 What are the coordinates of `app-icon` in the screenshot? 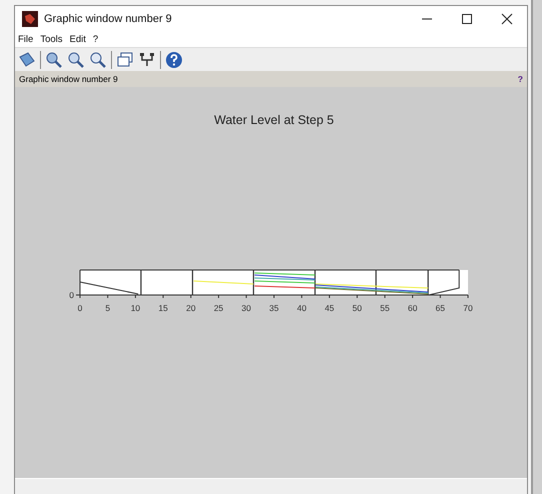 It's located at (30, 19).